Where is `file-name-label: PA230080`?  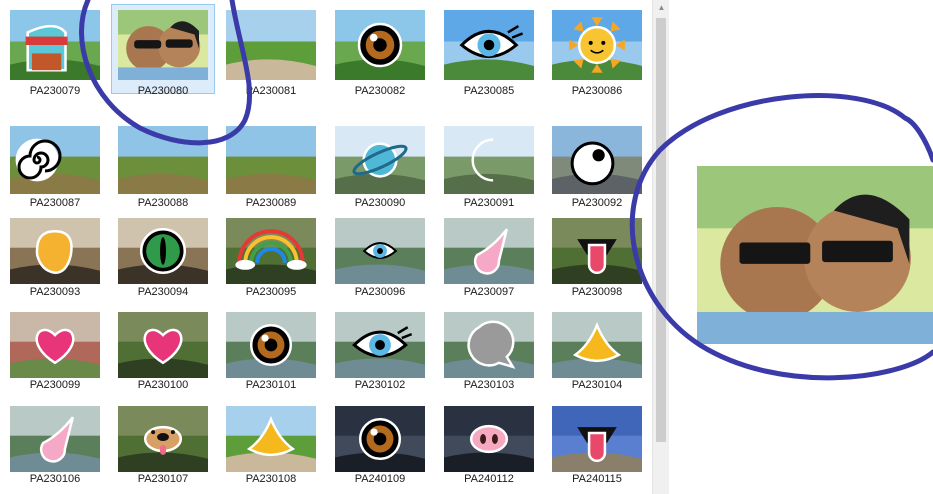
file-name-label: PA230080 is located at coordinates (163, 91).